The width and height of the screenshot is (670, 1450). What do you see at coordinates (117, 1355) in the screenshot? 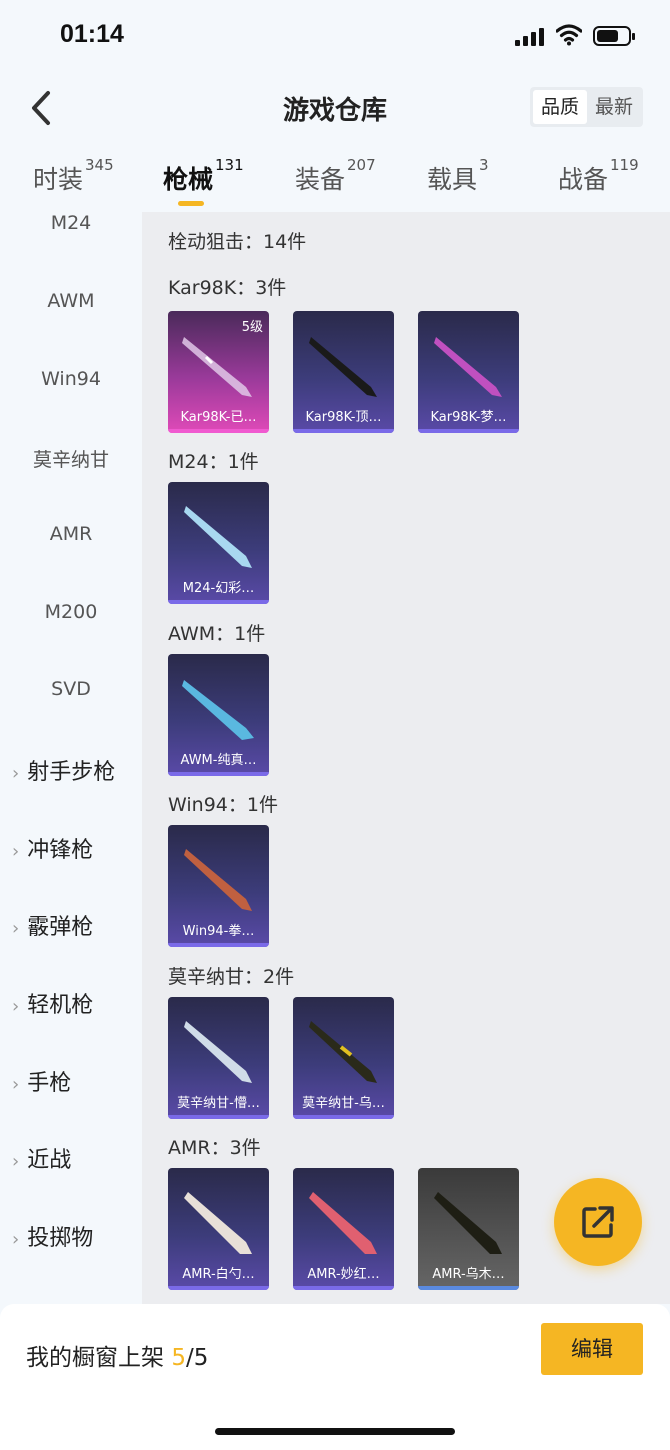
I see `shelf-status: 我的橱窗上架 5/5` at bounding box center [117, 1355].